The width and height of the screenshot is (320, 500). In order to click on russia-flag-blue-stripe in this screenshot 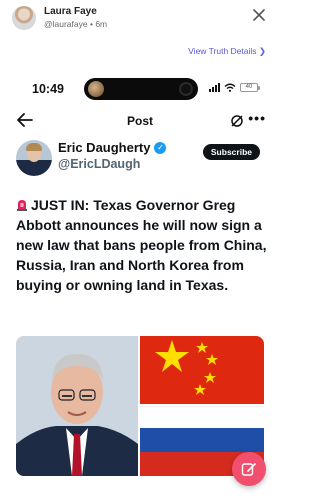, I will do `click(202, 440)`.